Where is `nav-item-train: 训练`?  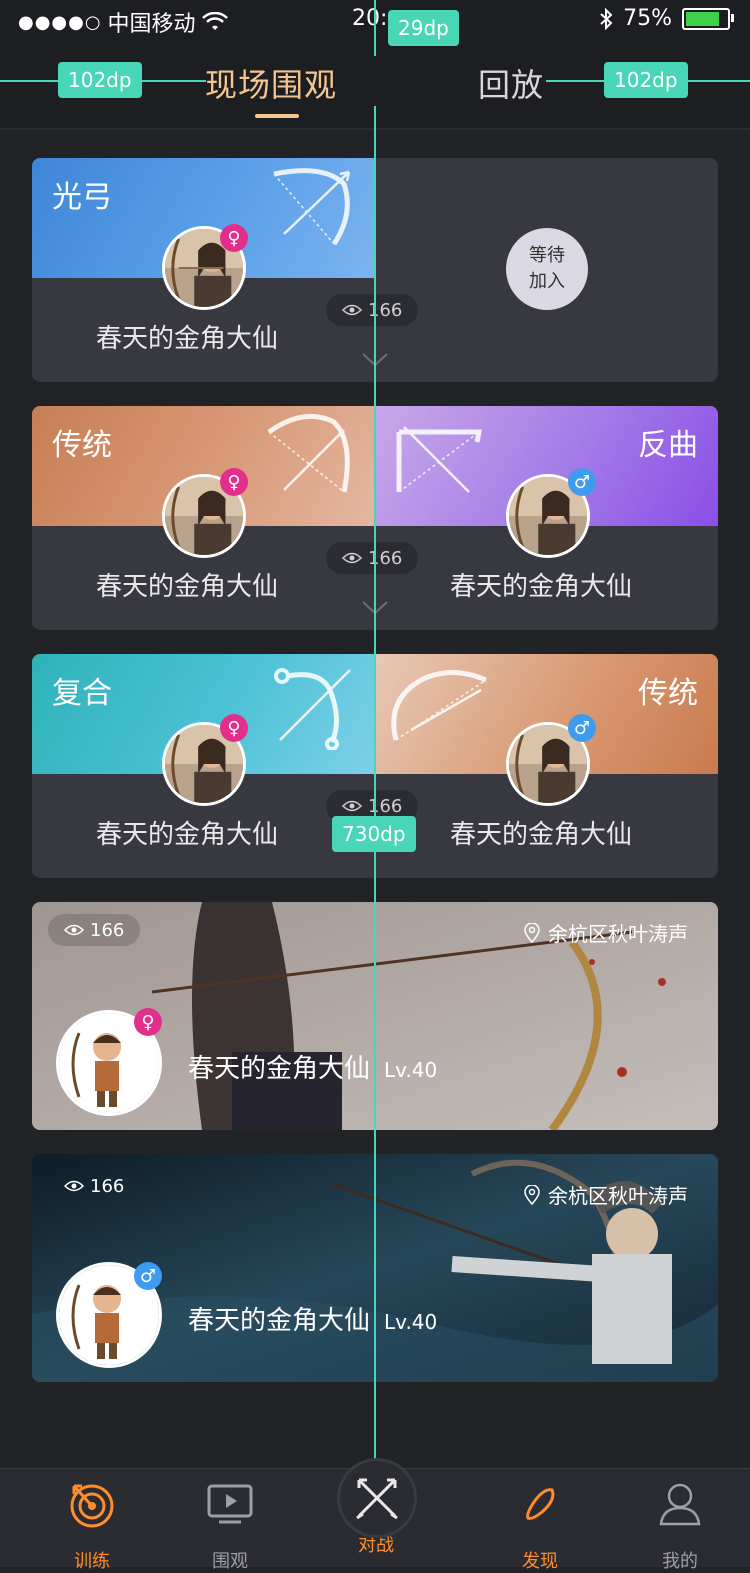
nav-item-train: 训练 is located at coordinates (92, 1526).